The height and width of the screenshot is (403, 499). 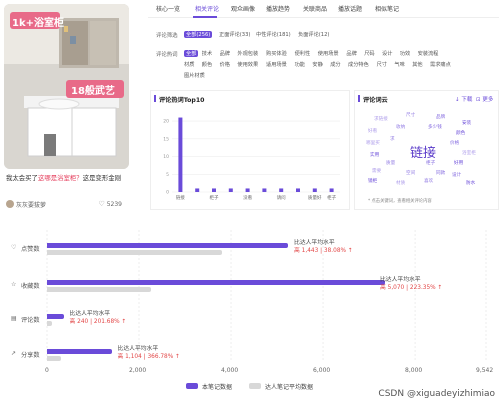 What do you see at coordinates (400, 183) in the screenshot?
I see `wordcloud-word: 材质` at bounding box center [400, 183].